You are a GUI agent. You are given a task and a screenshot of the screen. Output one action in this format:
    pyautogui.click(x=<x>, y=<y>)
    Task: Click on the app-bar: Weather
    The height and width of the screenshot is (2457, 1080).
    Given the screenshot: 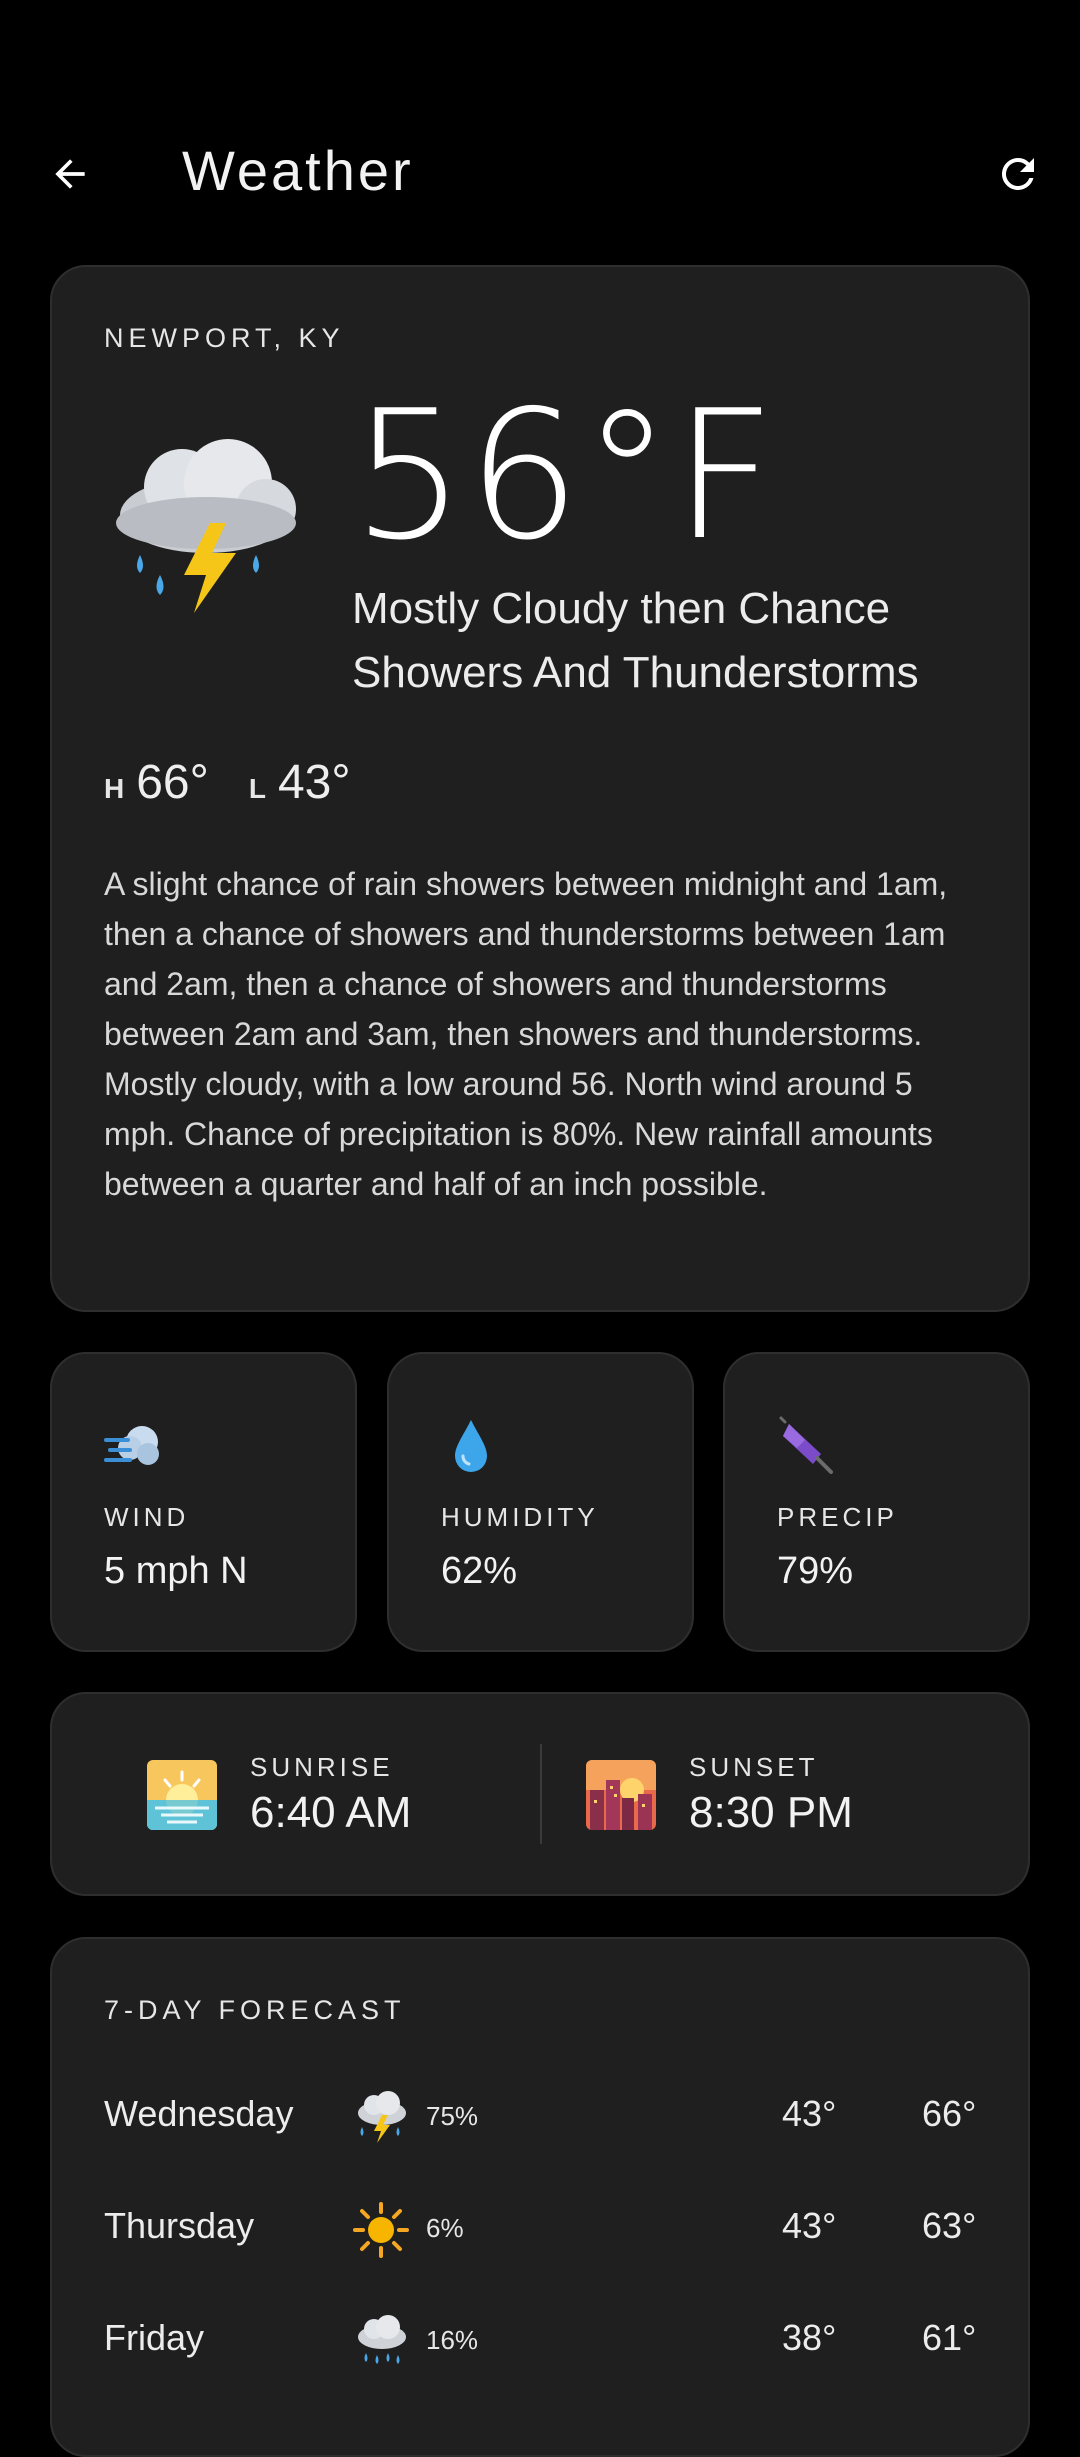 What is the action you would take?
    pyautogui.click(x=540, y=174)
    